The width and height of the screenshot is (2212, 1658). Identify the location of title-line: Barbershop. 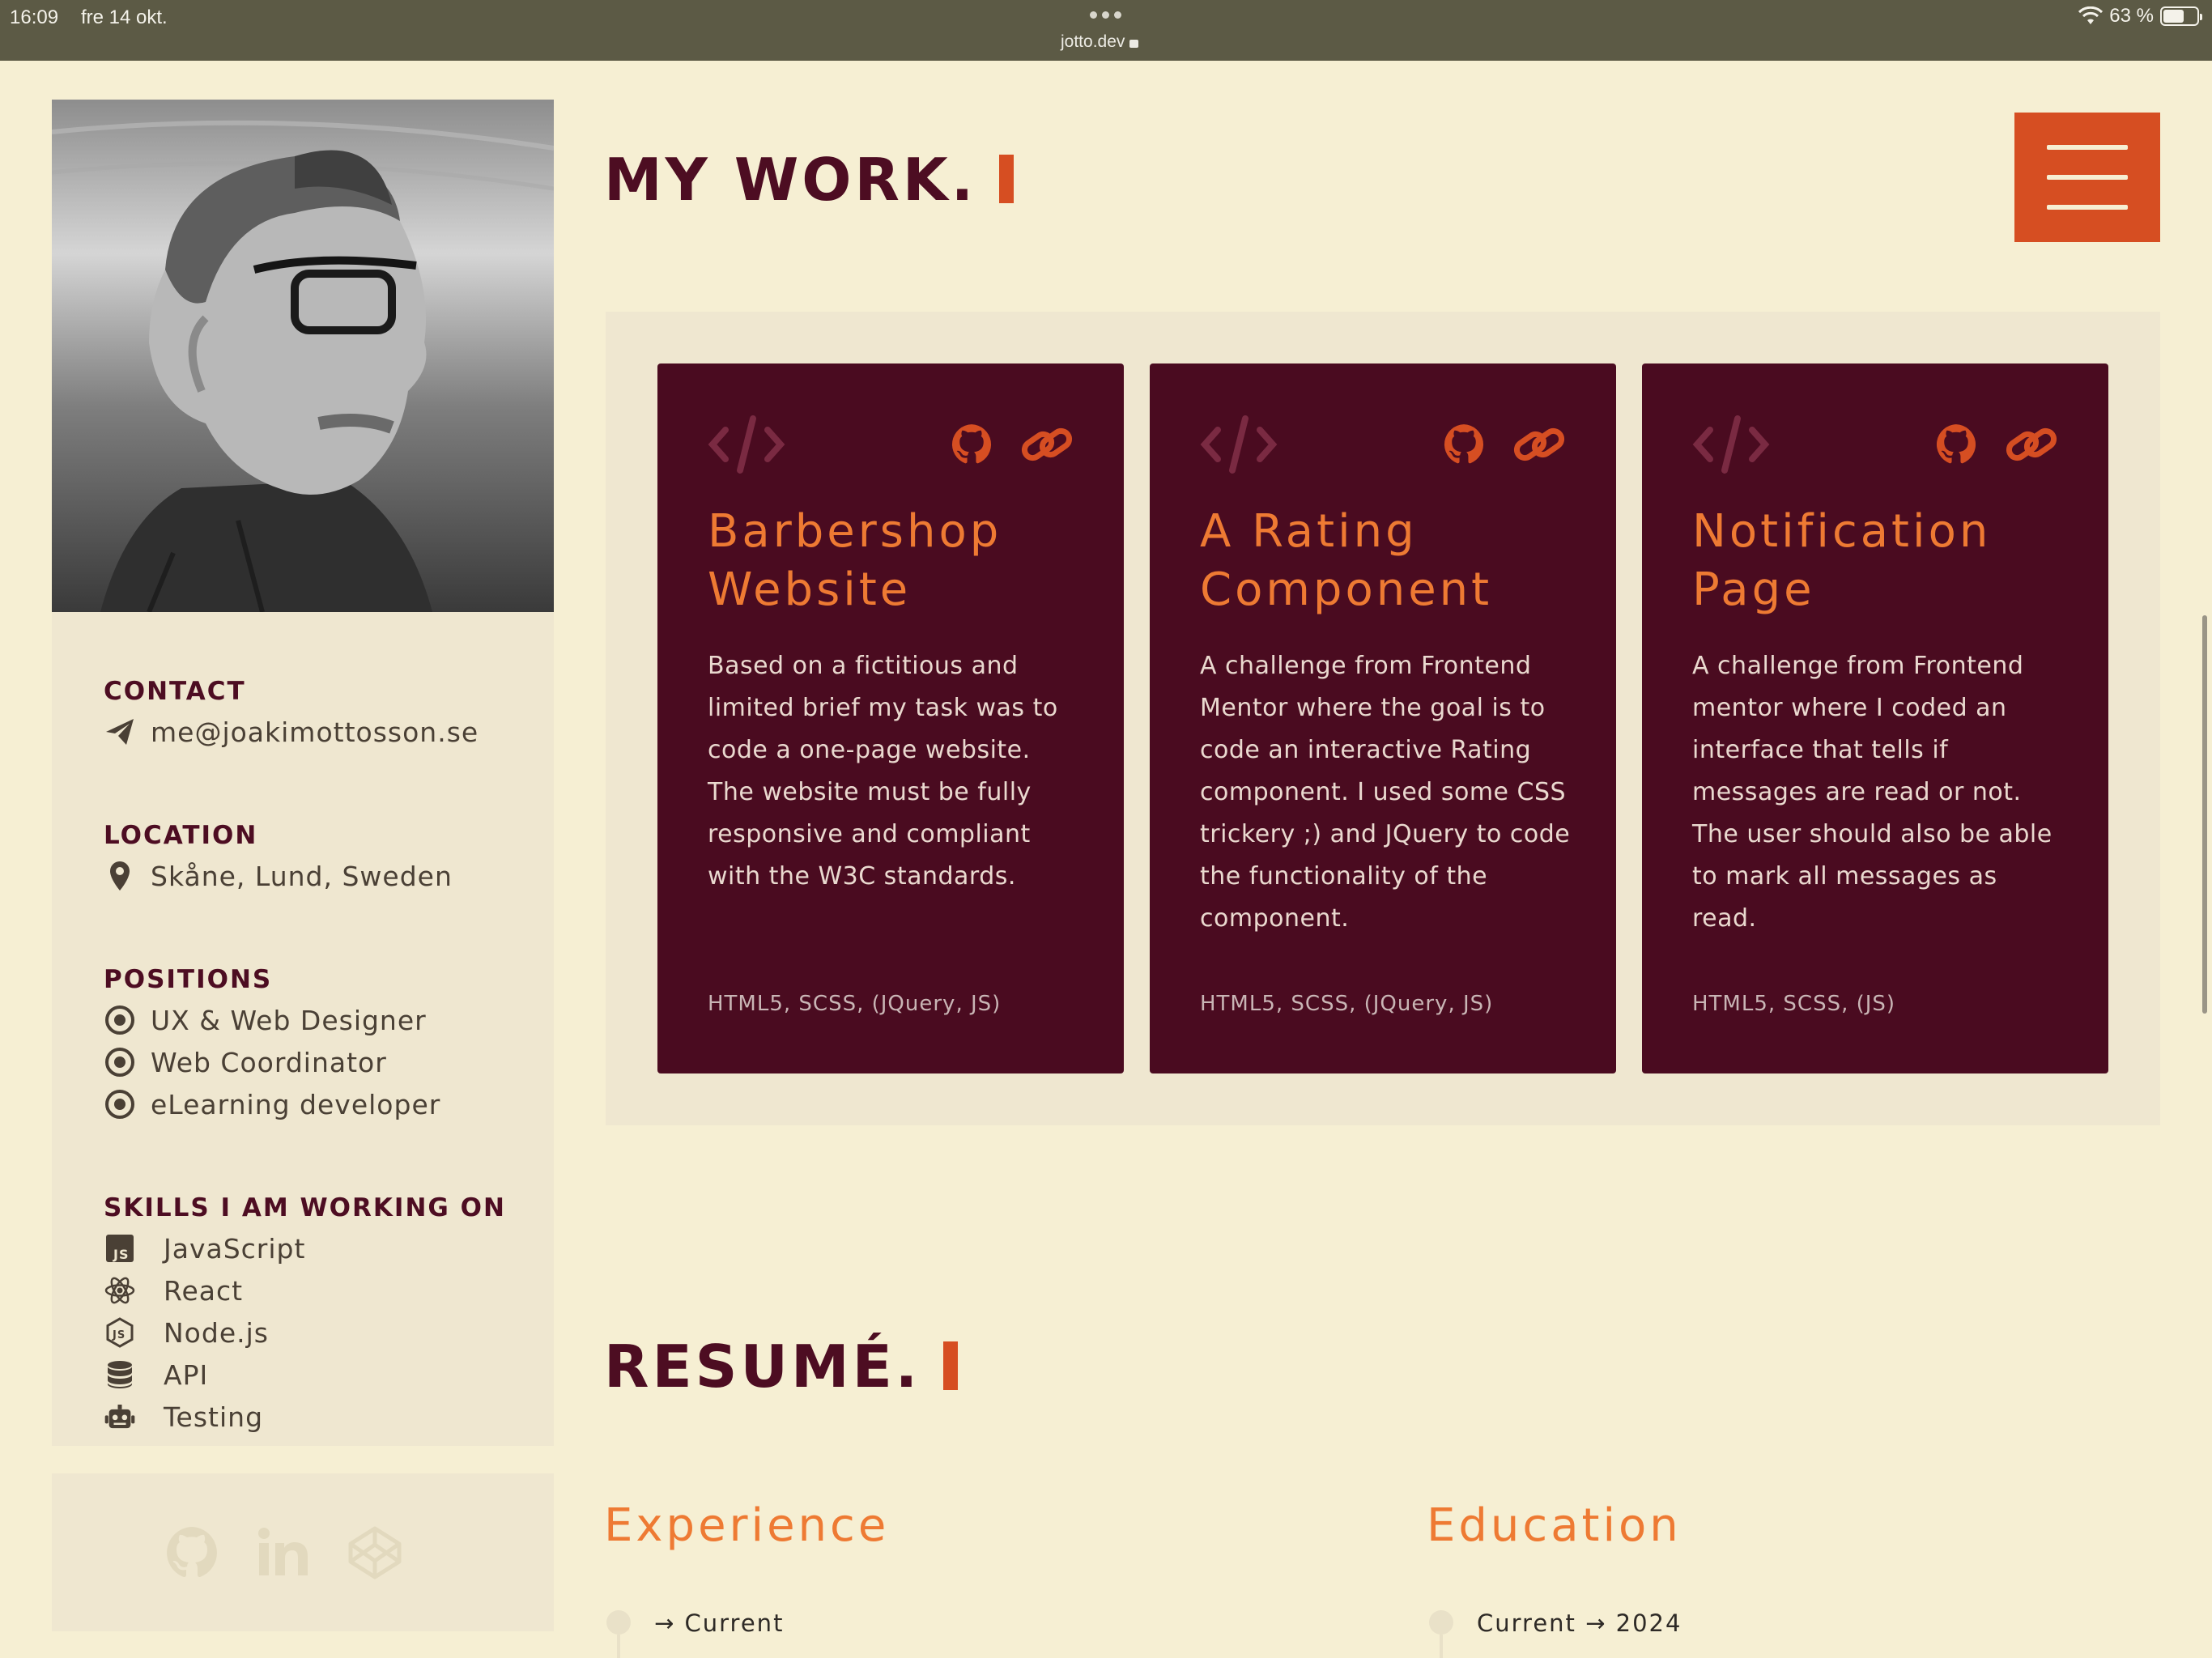
(855, 531).